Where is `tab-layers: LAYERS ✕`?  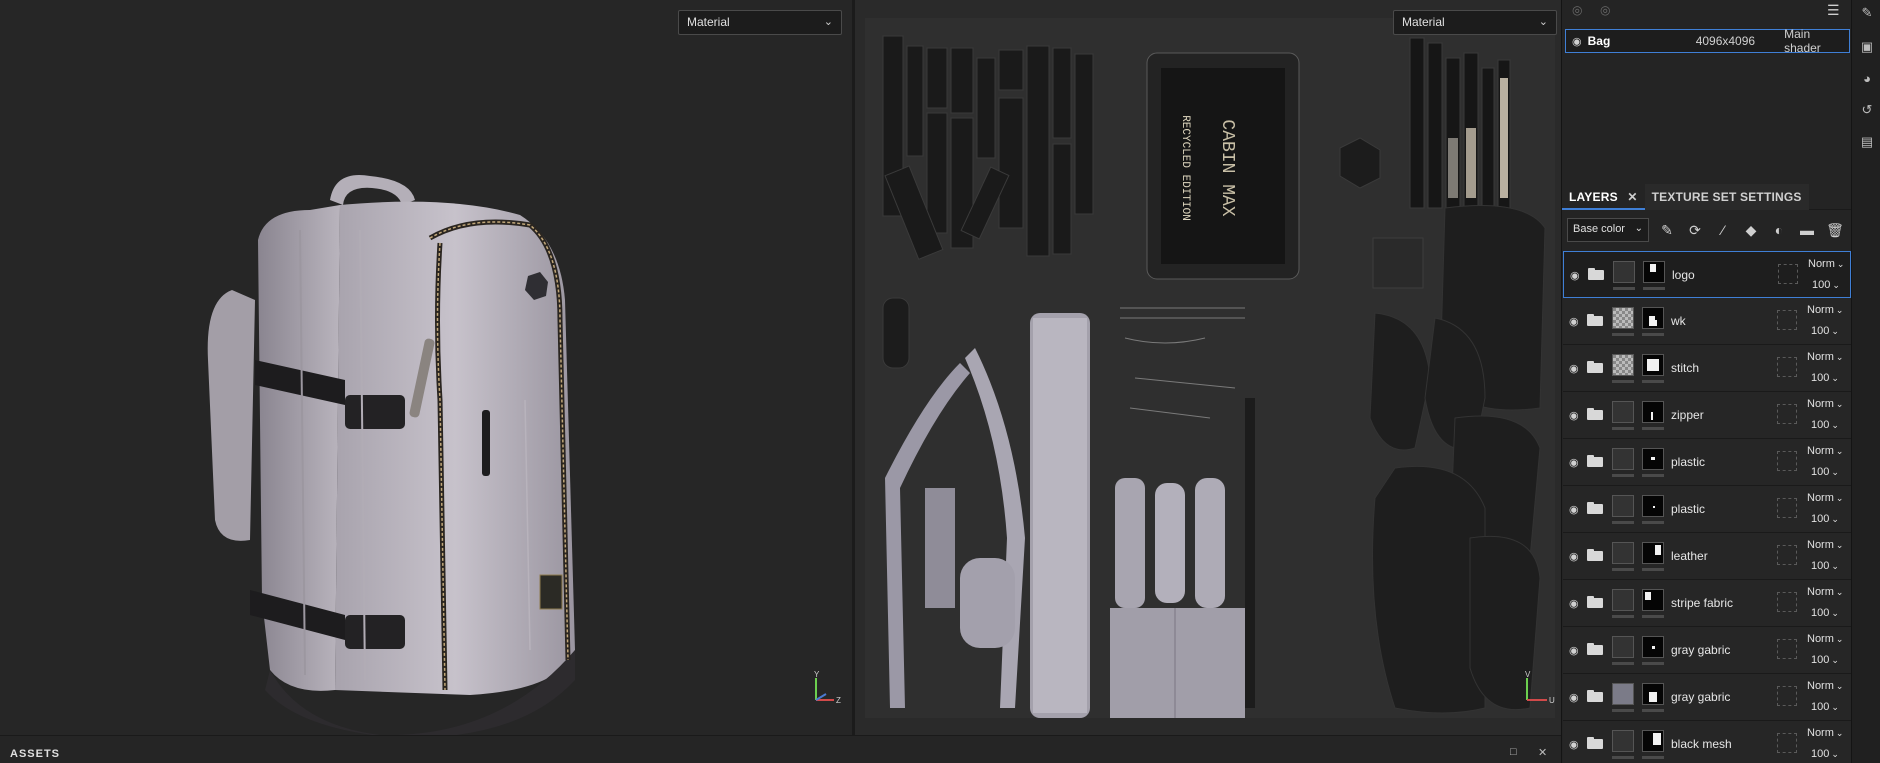
tab-layers: LAYERS ✕ is located at coordinates (1603, 197).